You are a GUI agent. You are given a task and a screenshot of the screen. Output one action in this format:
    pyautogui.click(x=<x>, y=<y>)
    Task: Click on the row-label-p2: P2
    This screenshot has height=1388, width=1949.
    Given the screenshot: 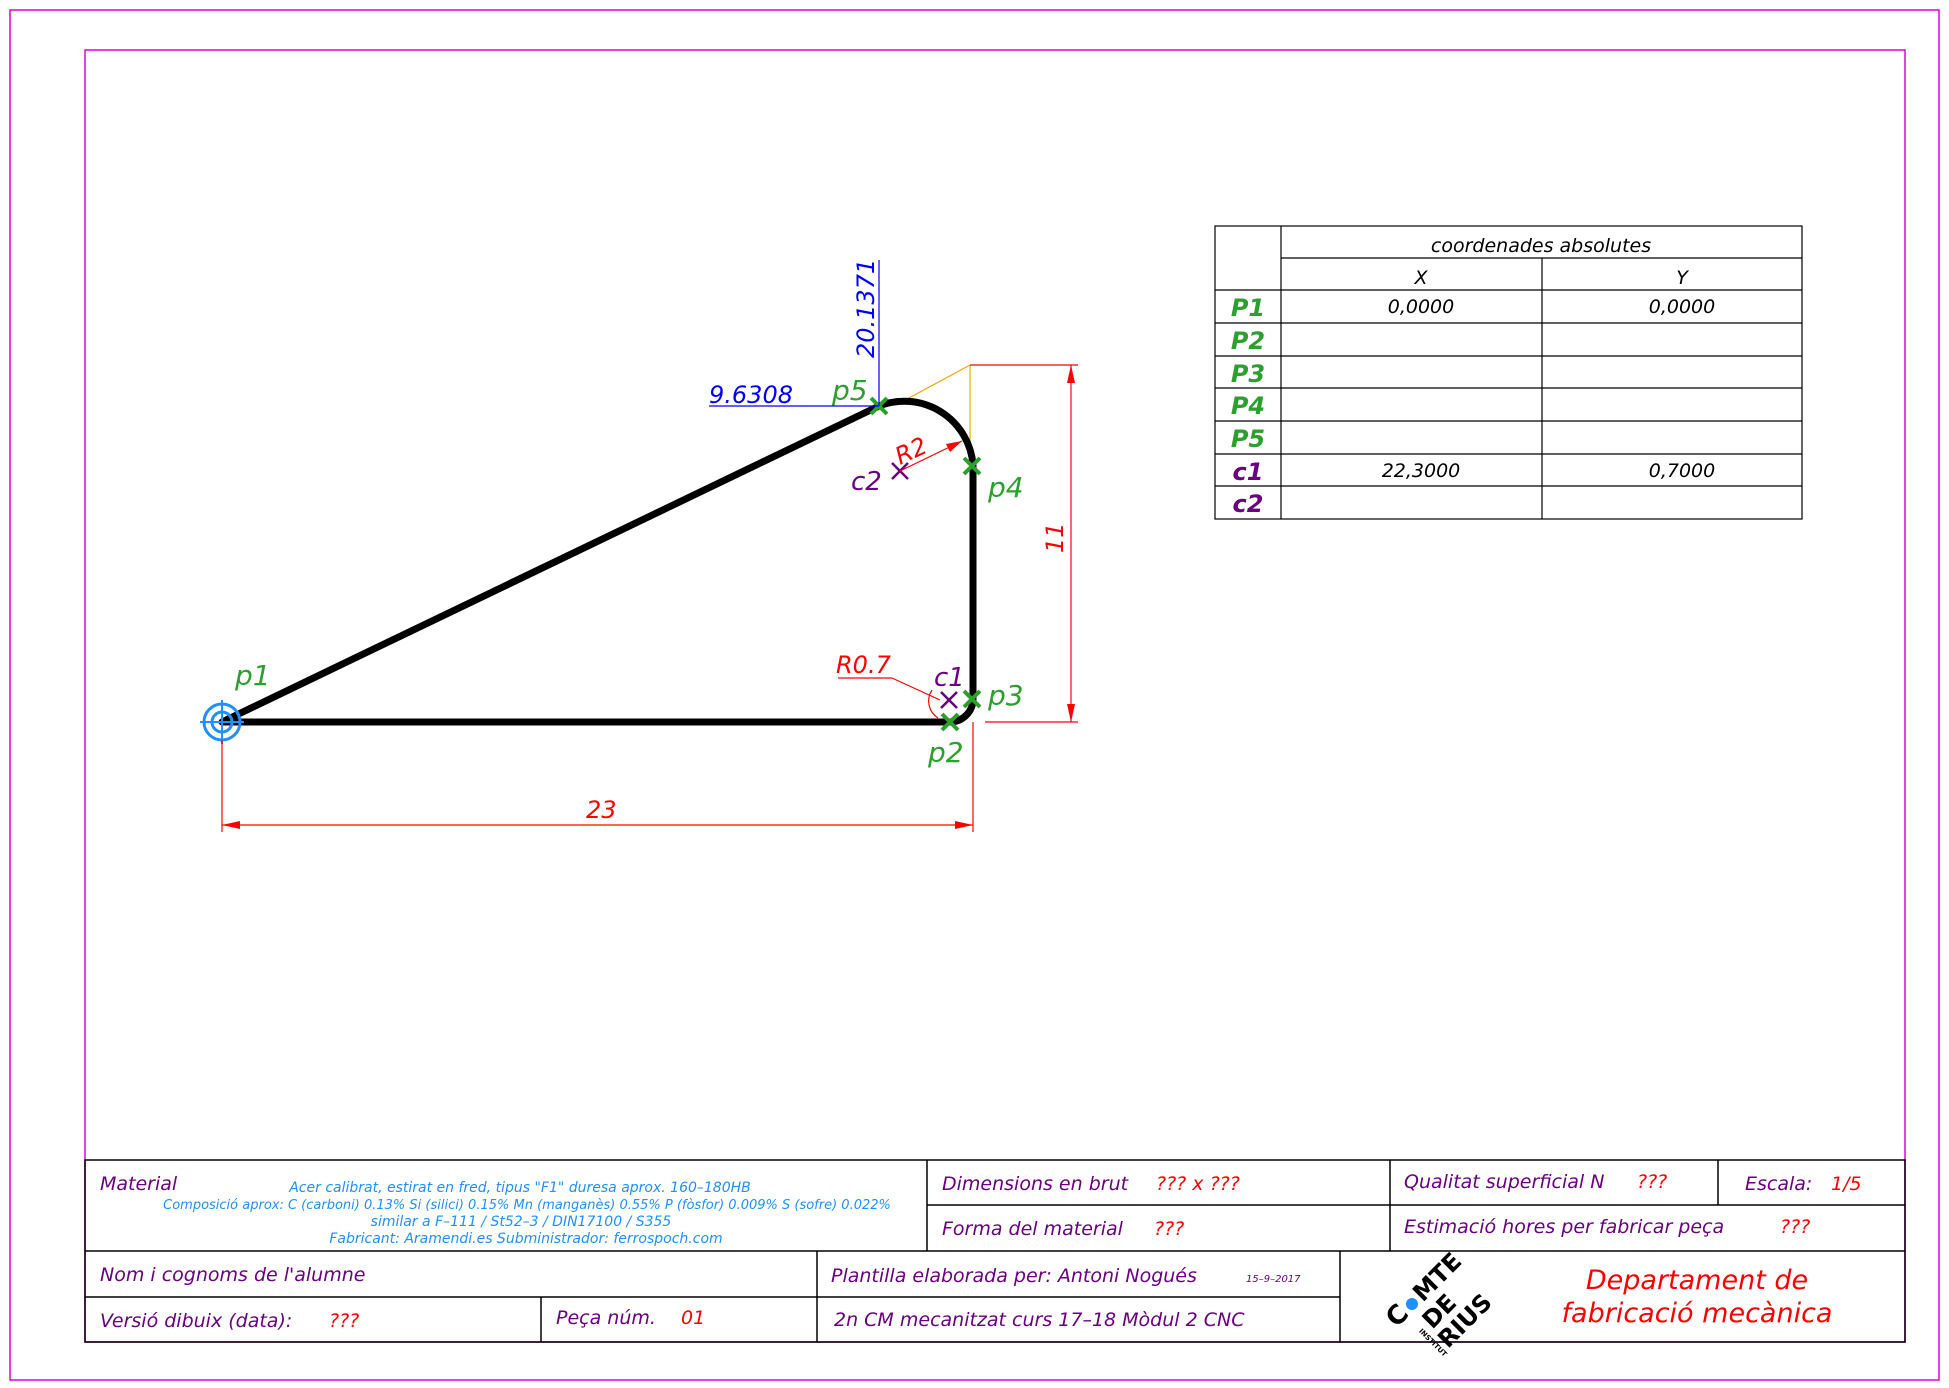 What is the action you would take?
    pyautogui.click(x=1248, y=341)
    